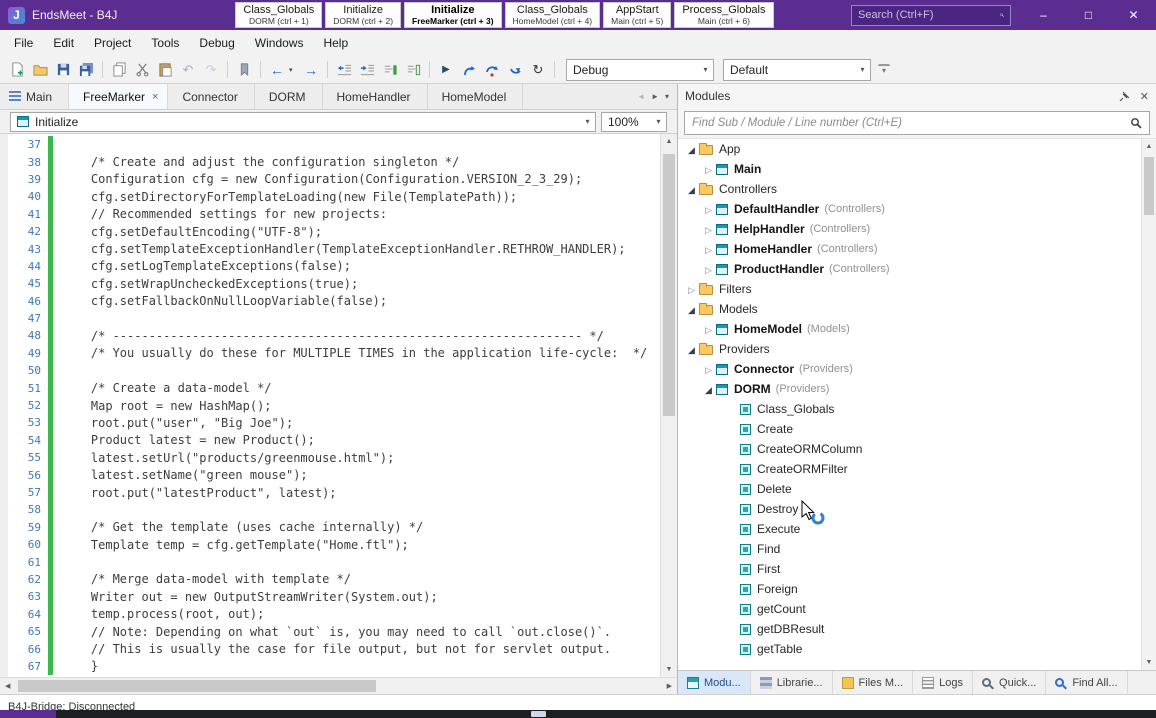  I want to click on close-button: ✕, so click(1133, 15).